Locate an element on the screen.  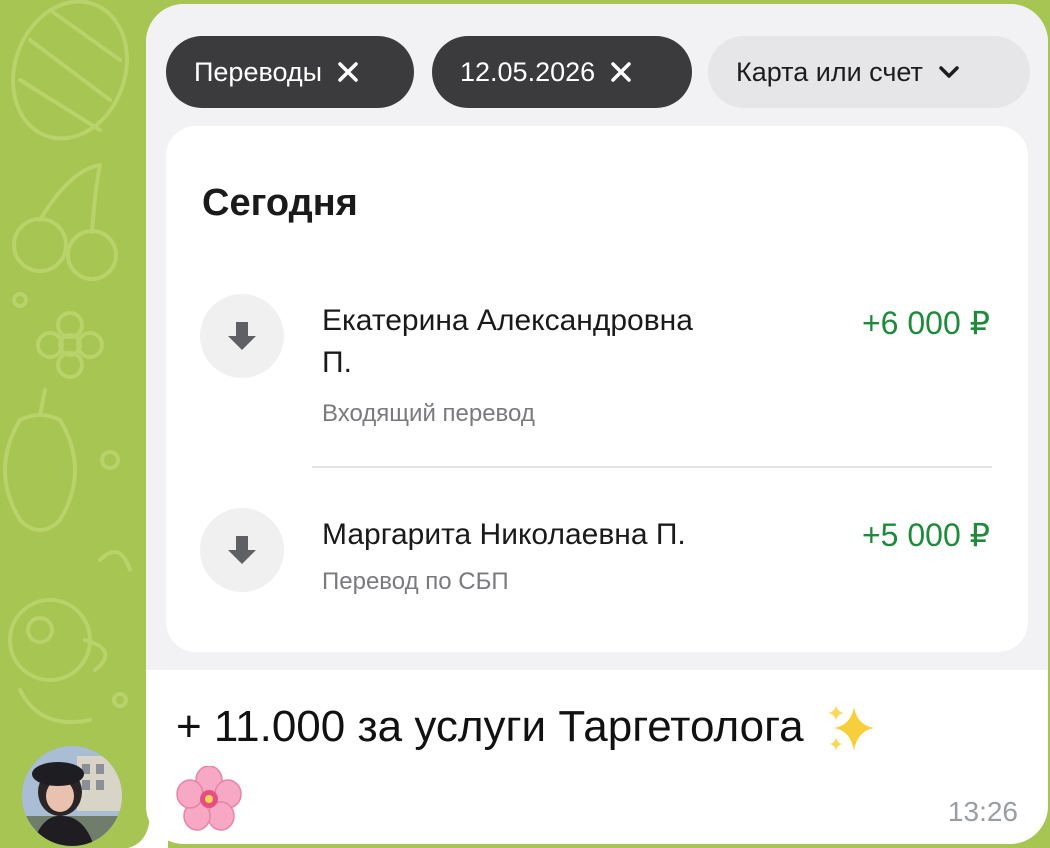
divider is located at coordinates (652, 467).